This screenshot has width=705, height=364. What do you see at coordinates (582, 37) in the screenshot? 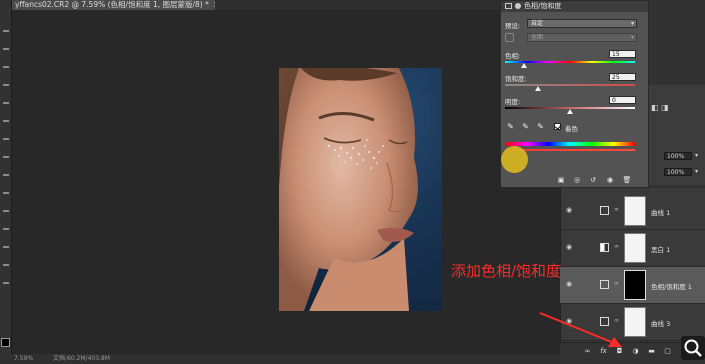
I see `channel-select: 全图 ▾` at bounding box center [582, 37].